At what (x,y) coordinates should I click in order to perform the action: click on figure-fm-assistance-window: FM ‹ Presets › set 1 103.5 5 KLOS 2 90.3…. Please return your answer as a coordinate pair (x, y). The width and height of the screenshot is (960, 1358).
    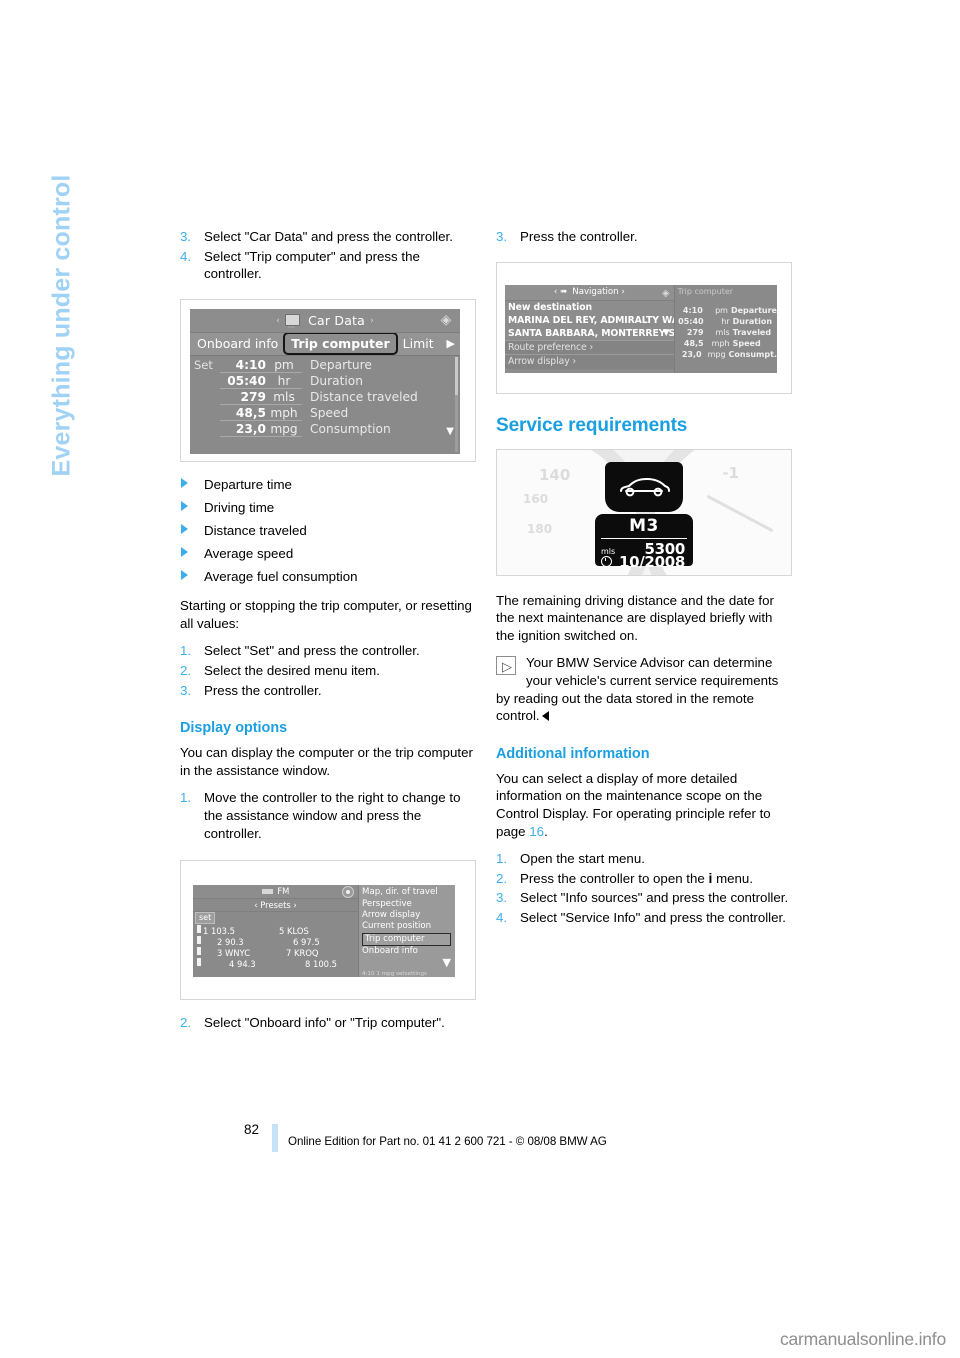
    Looking at the image, I should click on (328, 930).